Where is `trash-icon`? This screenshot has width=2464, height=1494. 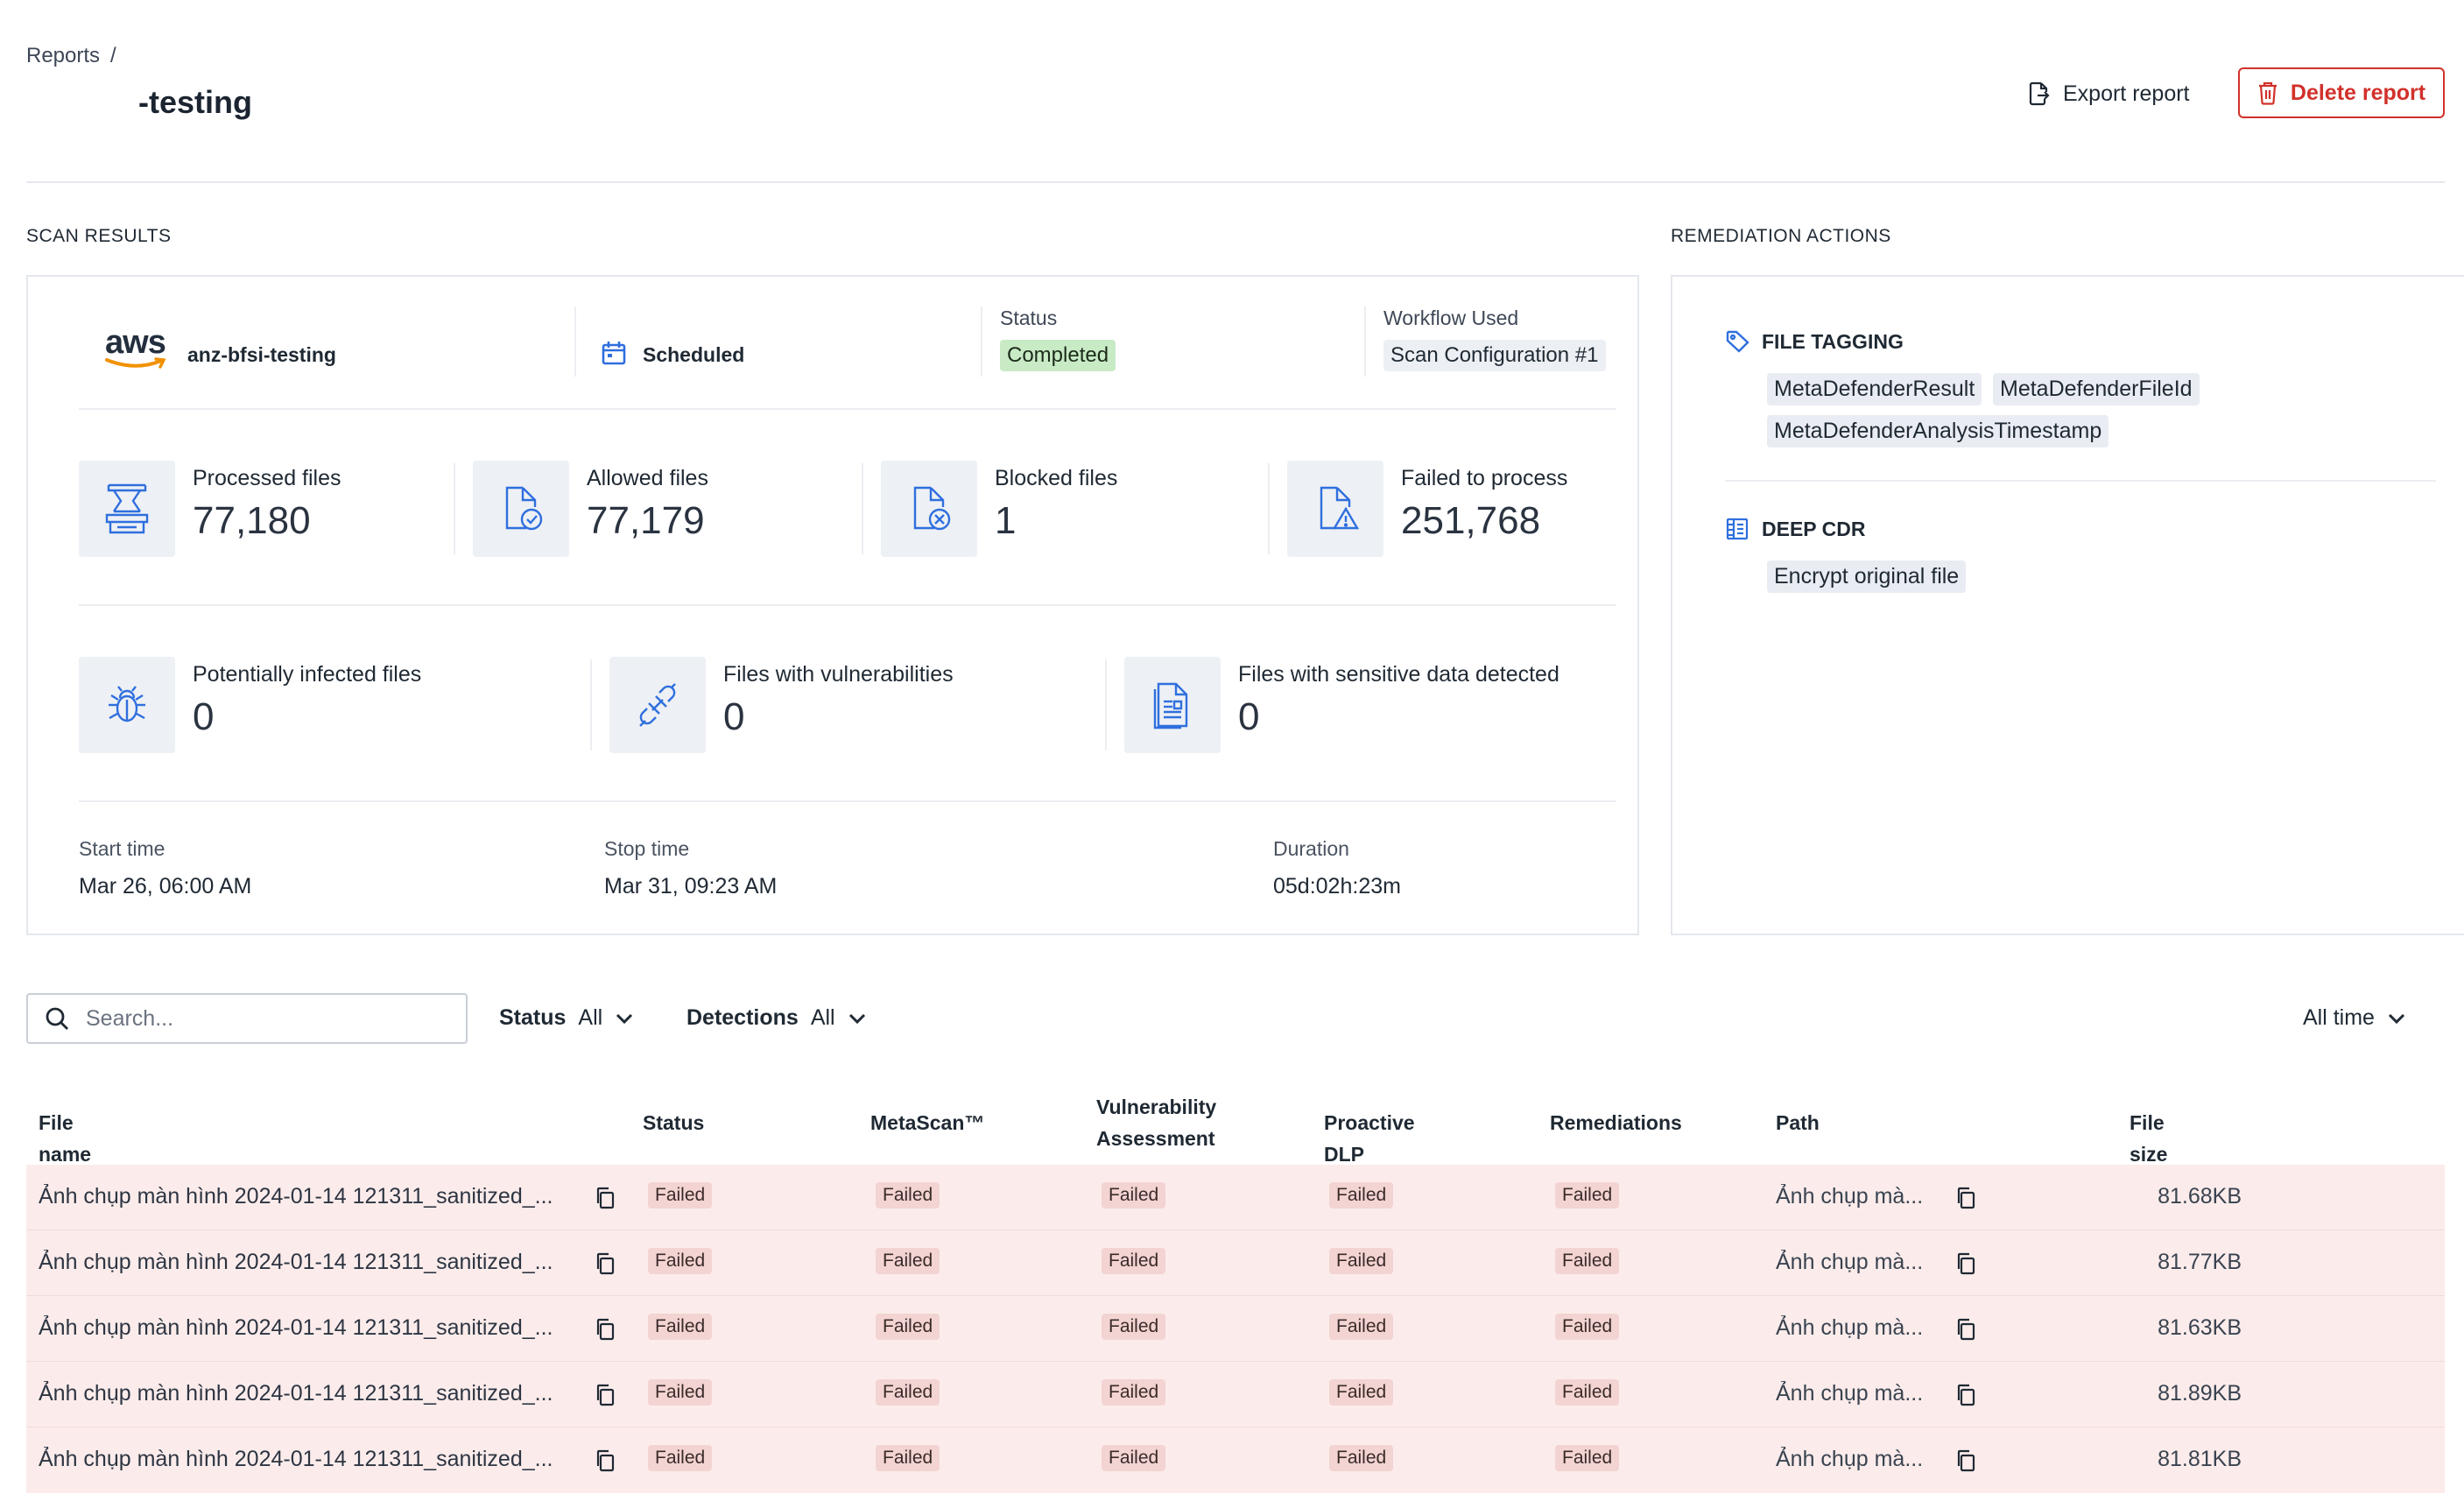
trash-icon is located at coordinates (2268, 93).